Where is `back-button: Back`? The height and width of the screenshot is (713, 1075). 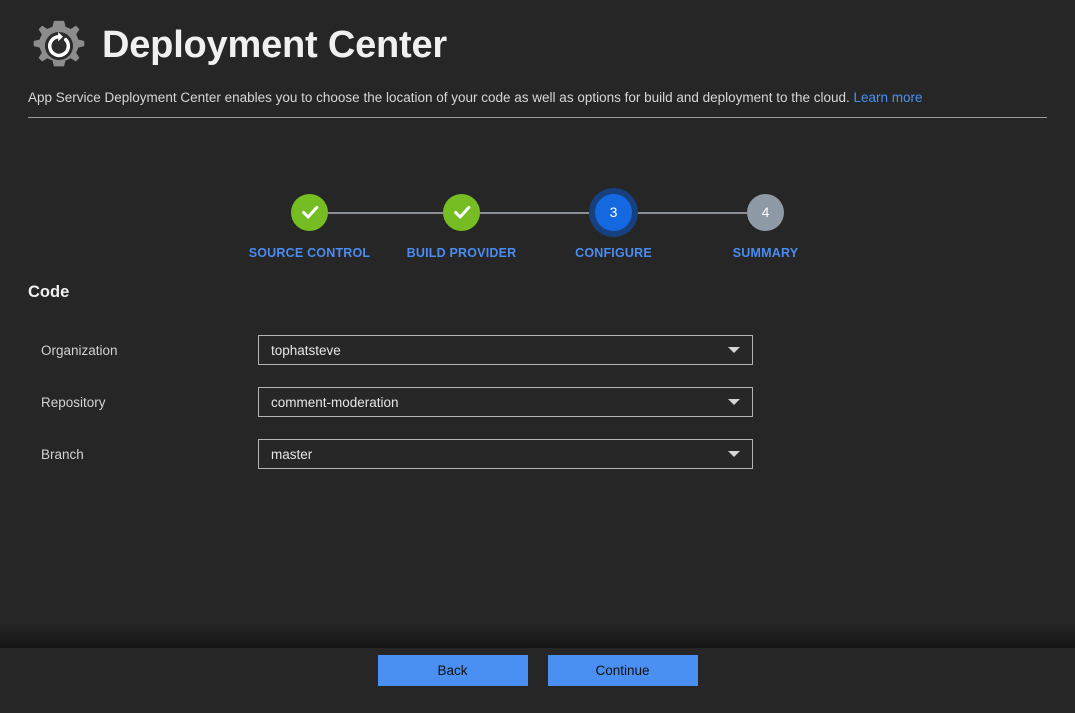 back-button: Back is located at coordinates (452, 670).